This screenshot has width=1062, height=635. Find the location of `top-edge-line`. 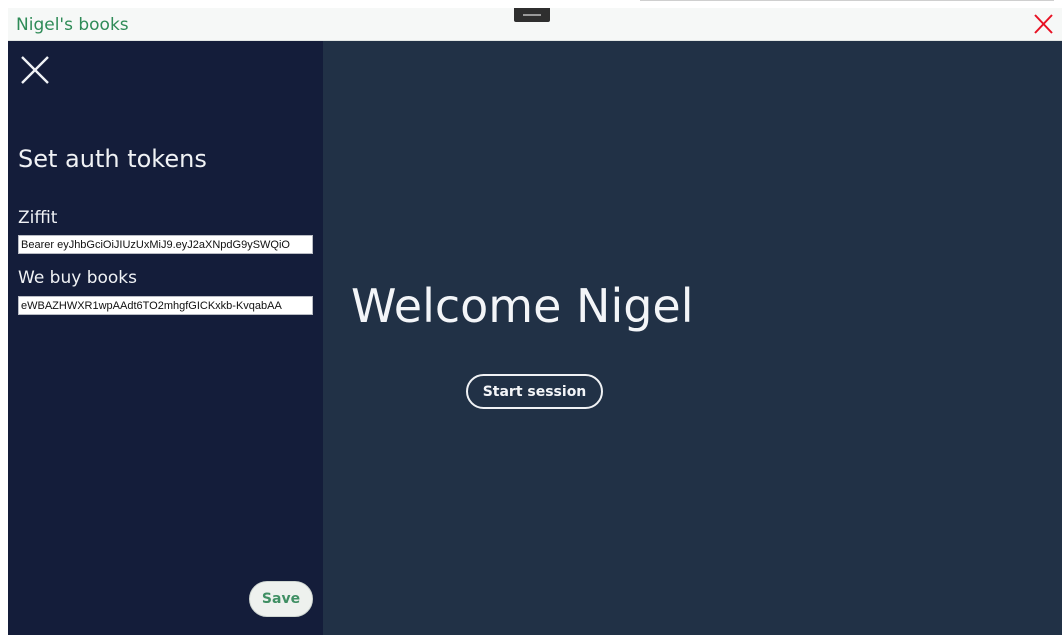

top-edge-line is located at coordinates (847, 0).